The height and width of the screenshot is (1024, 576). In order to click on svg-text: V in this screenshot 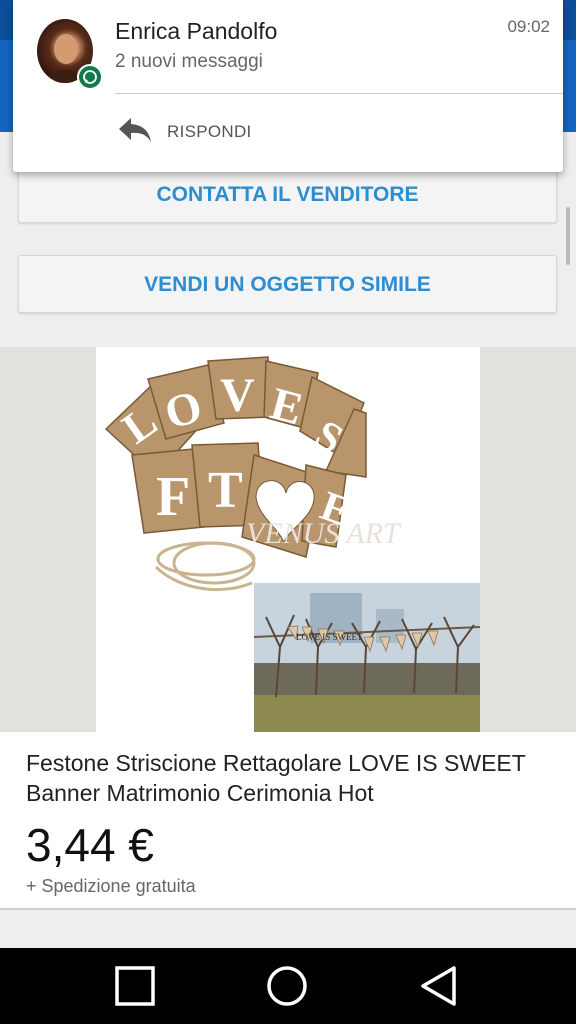, I will do `click(237, 395)`.